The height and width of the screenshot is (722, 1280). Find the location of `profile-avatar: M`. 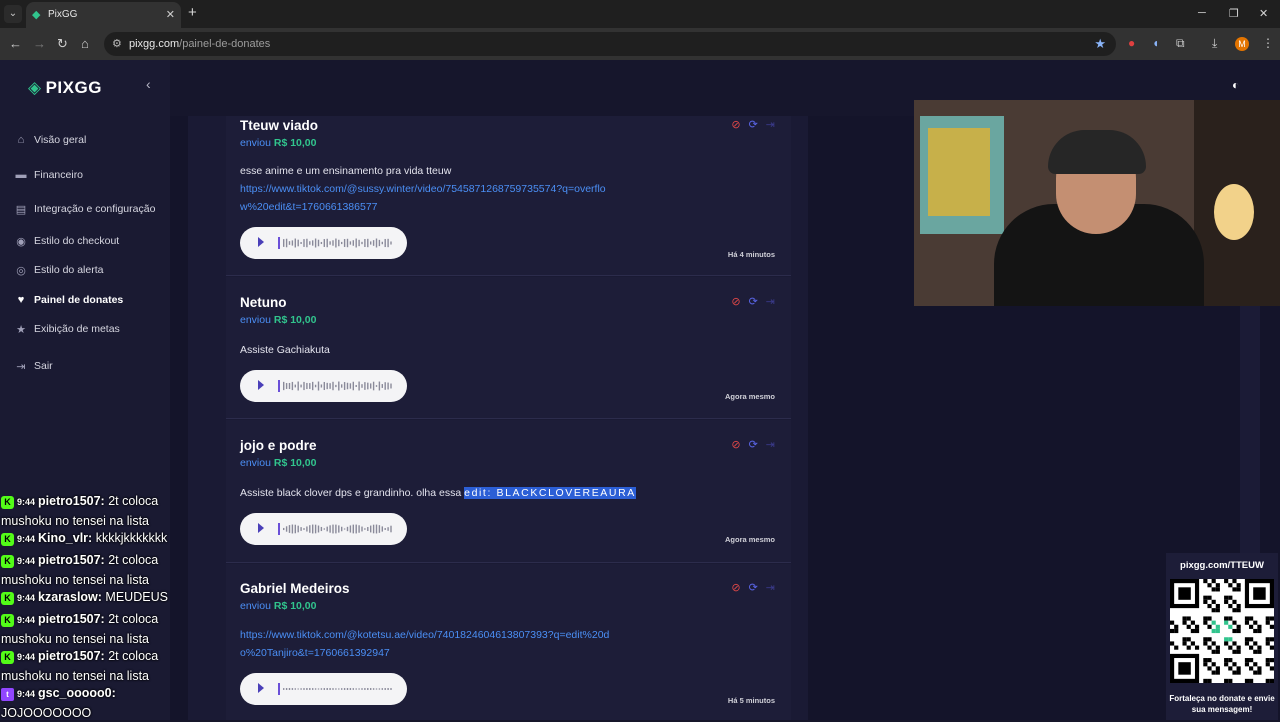

profile-avatar: M is located at coordinates (1242, 44).